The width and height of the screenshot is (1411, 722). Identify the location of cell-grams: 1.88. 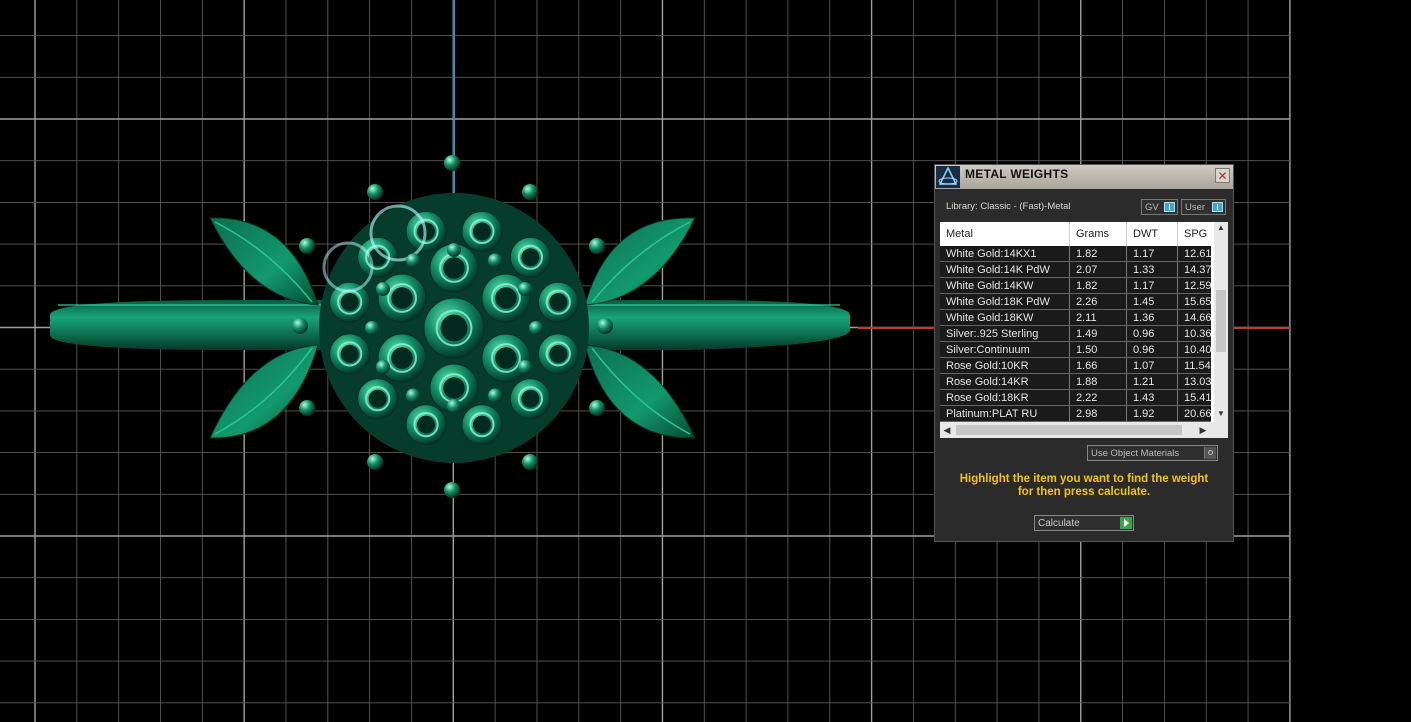
(1098, 382).